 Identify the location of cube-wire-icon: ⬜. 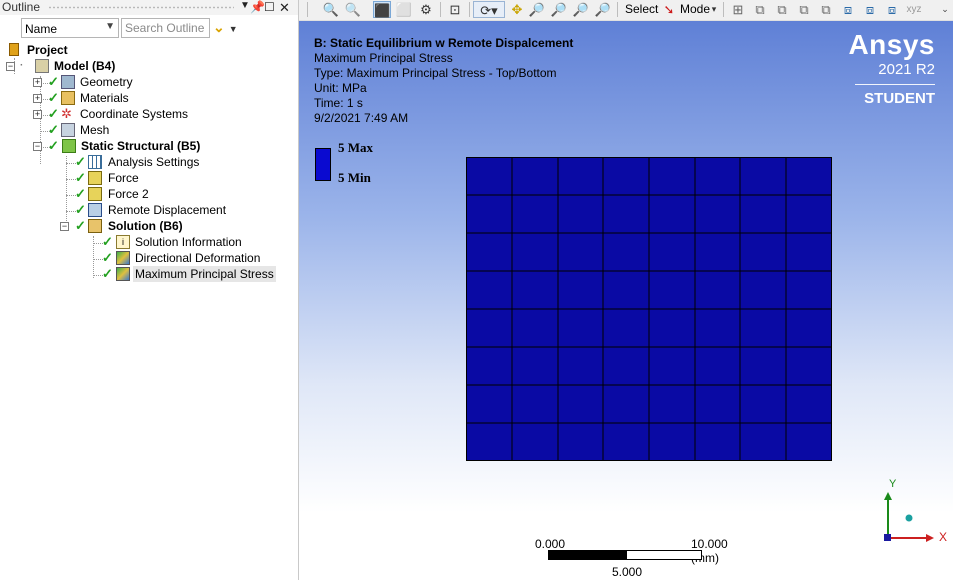
(404, 9).